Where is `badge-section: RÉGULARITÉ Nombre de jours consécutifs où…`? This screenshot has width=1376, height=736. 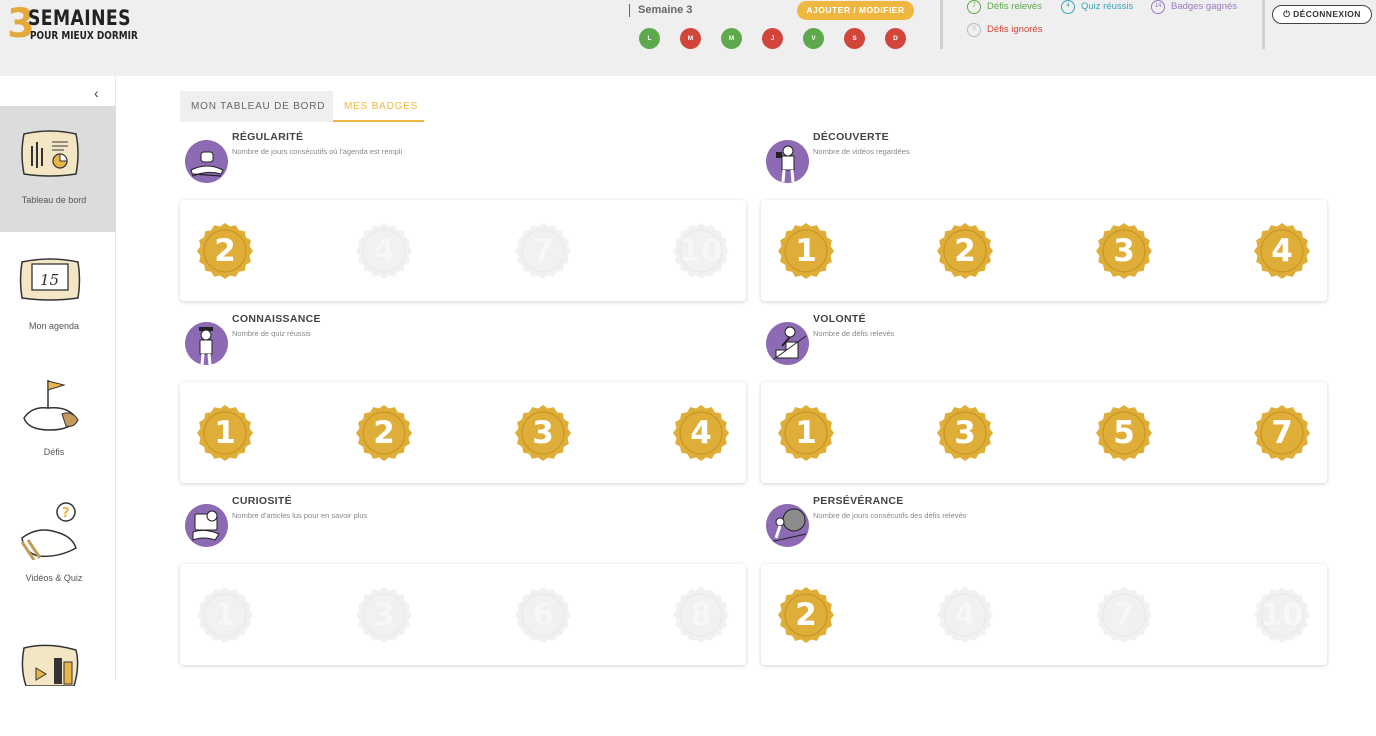 badge-section: RÉGULARITÉ Nombre de jours consécutifs où… is located at coordinates (463, 215).